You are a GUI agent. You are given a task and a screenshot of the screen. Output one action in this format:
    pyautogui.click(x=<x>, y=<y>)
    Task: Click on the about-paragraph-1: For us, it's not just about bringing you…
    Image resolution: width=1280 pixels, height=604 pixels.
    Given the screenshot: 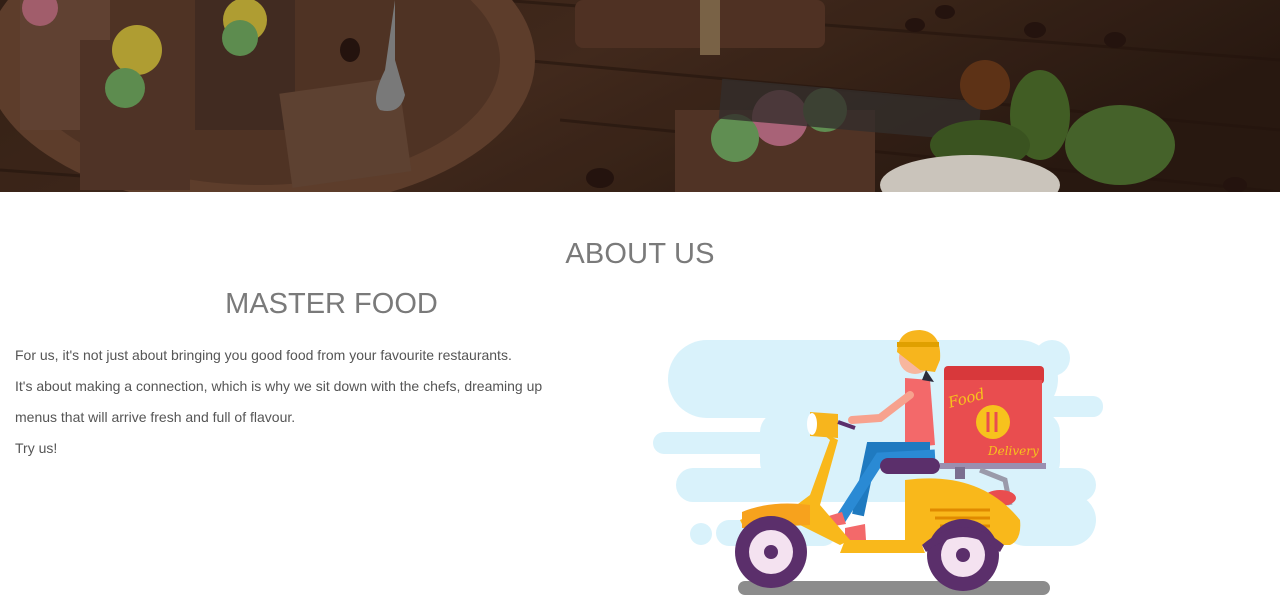 What is the action you would take?
    pyautogui.click(x=263, y=355)
    